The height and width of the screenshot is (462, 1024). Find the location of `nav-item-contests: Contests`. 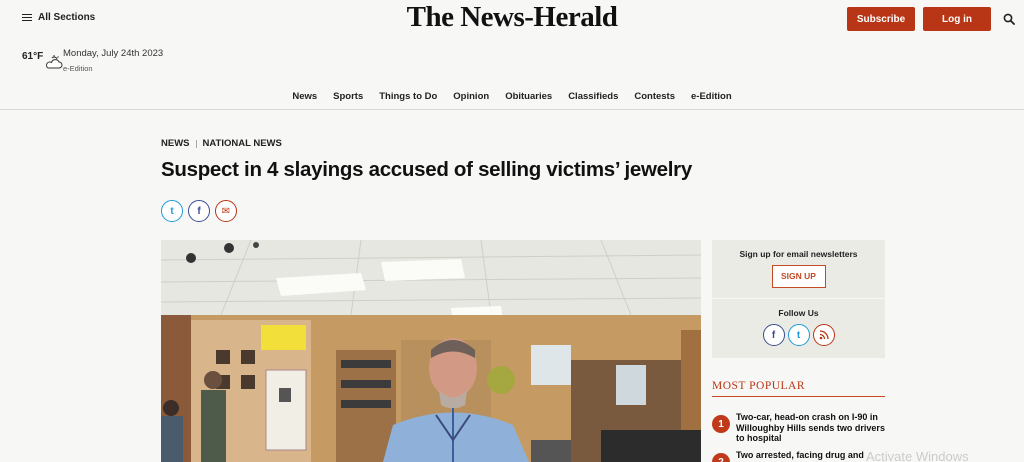

nav-item-contests: Contests is located at coordinates (654, 96).